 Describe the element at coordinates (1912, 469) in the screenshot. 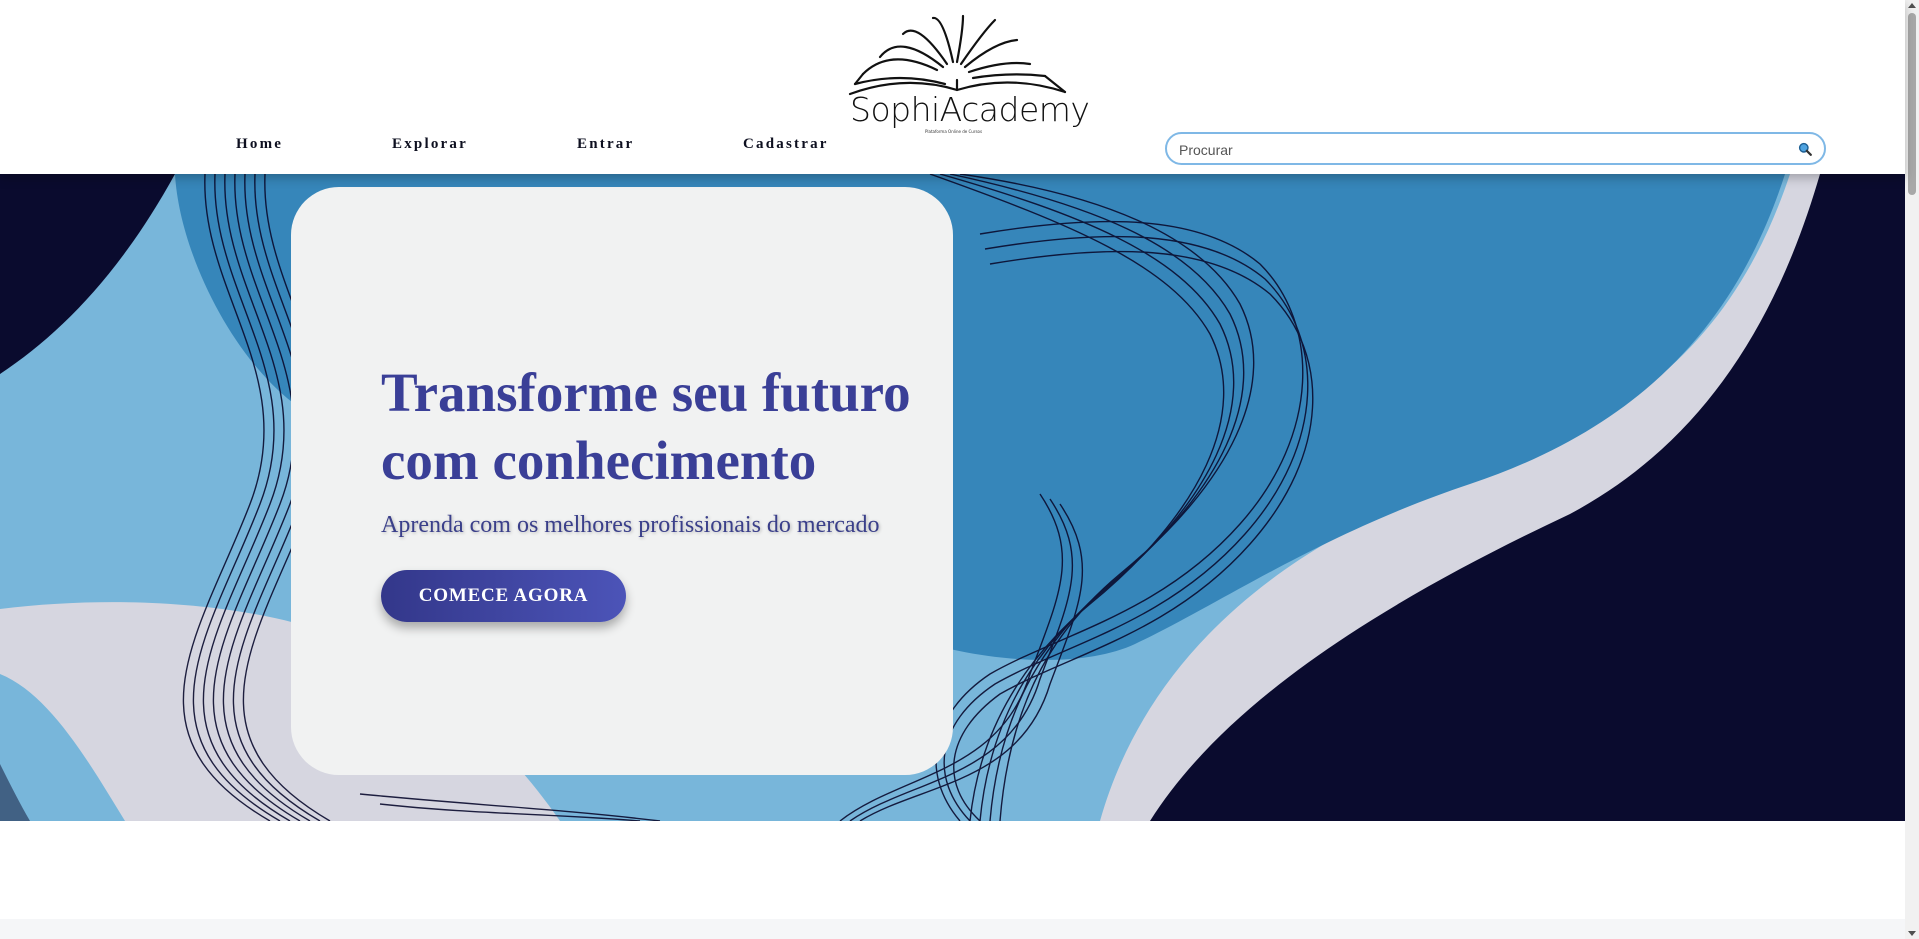

I see `page-scrollbar` at that location.